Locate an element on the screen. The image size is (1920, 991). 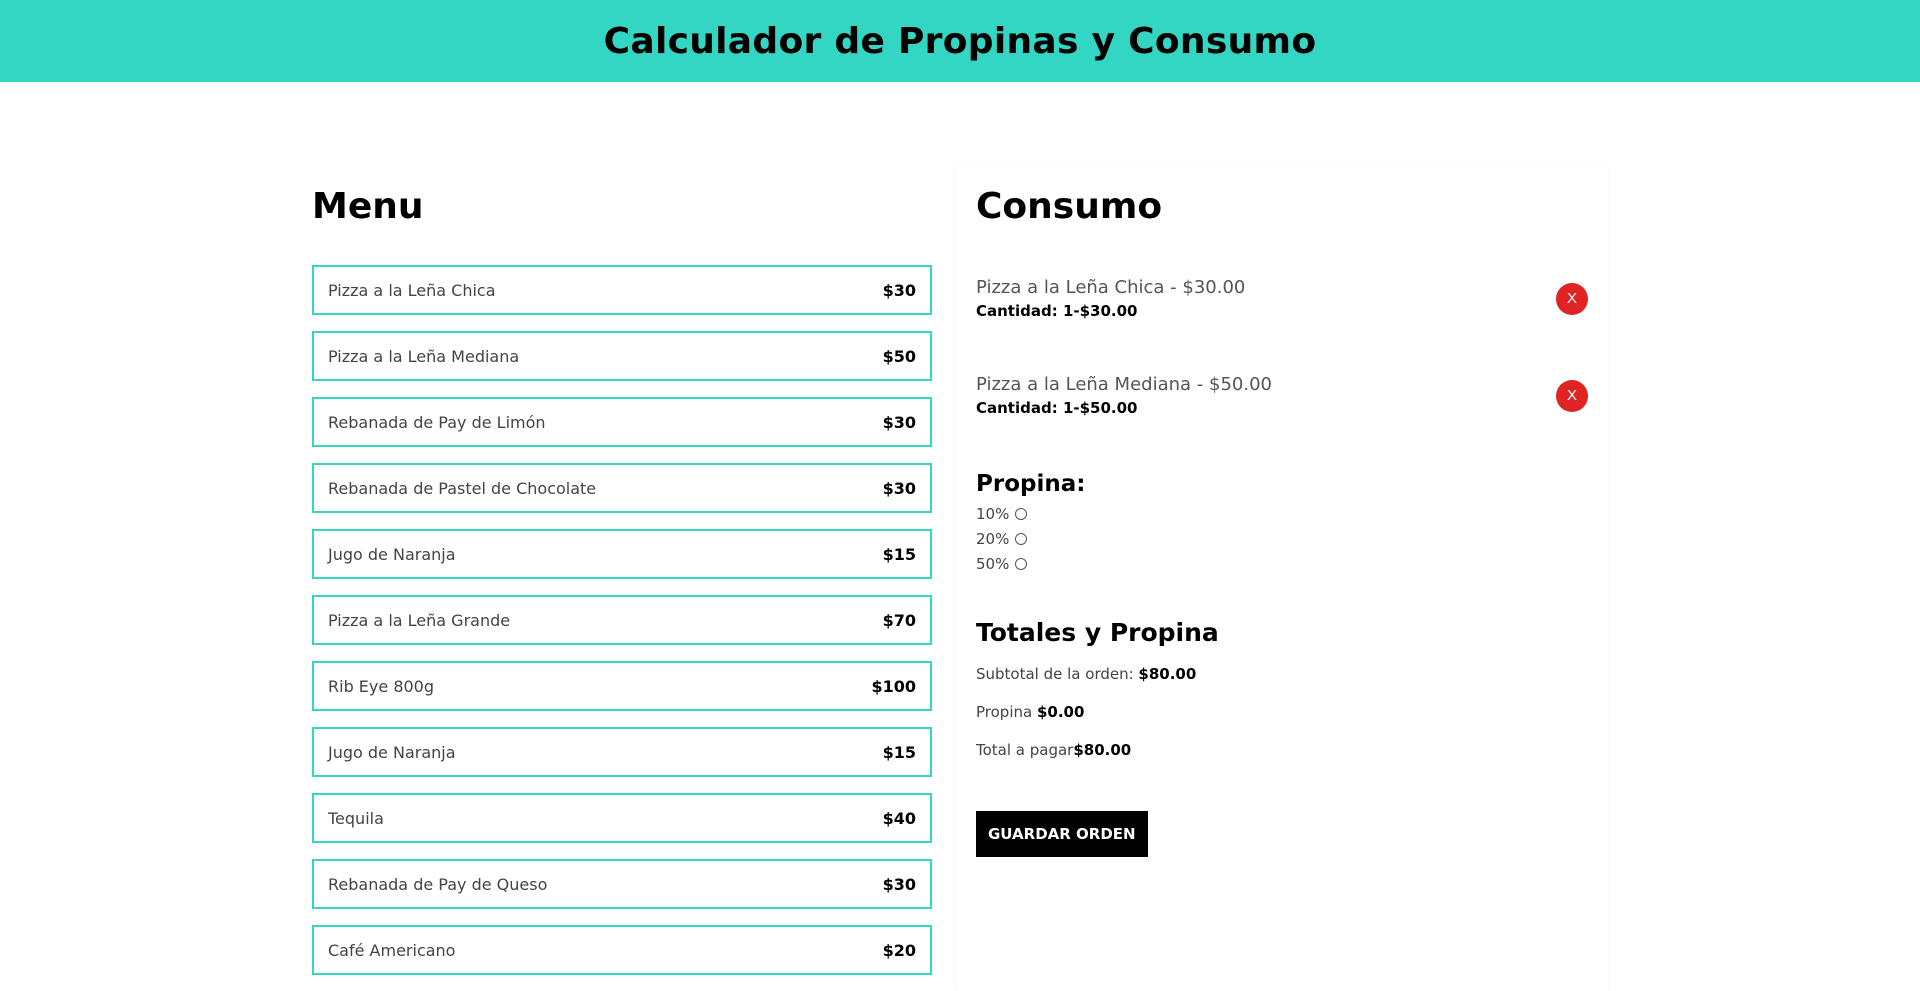
menu-item-price: $70 is located at coordinates (899, 620).